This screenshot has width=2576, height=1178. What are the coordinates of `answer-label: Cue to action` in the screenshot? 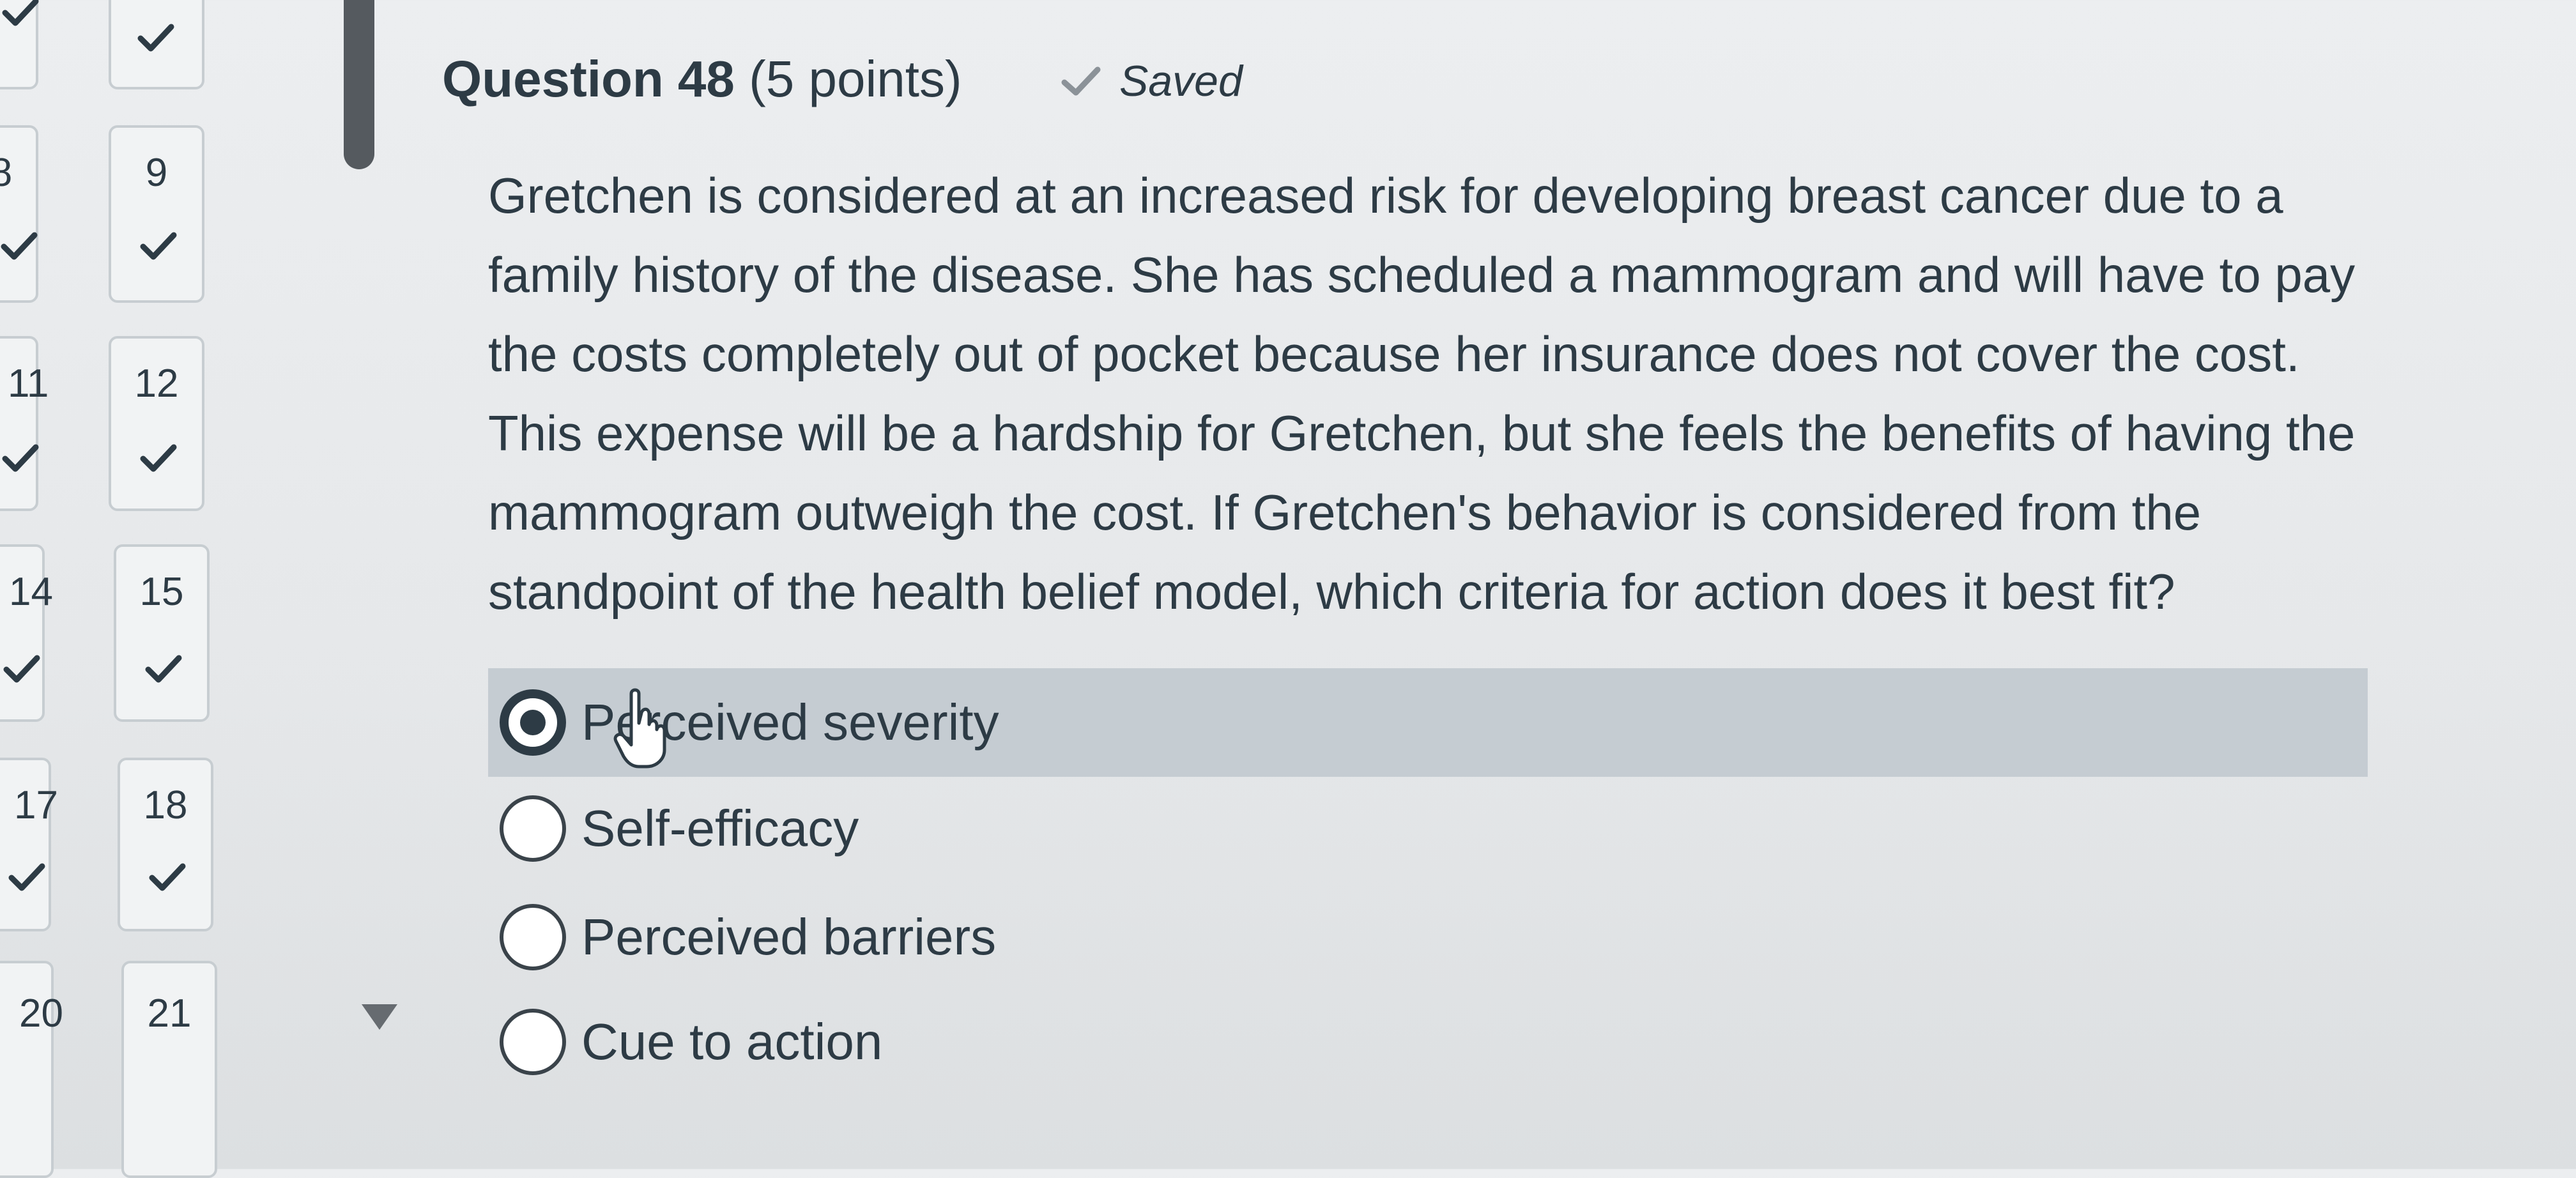 It's located at (731, 1042).